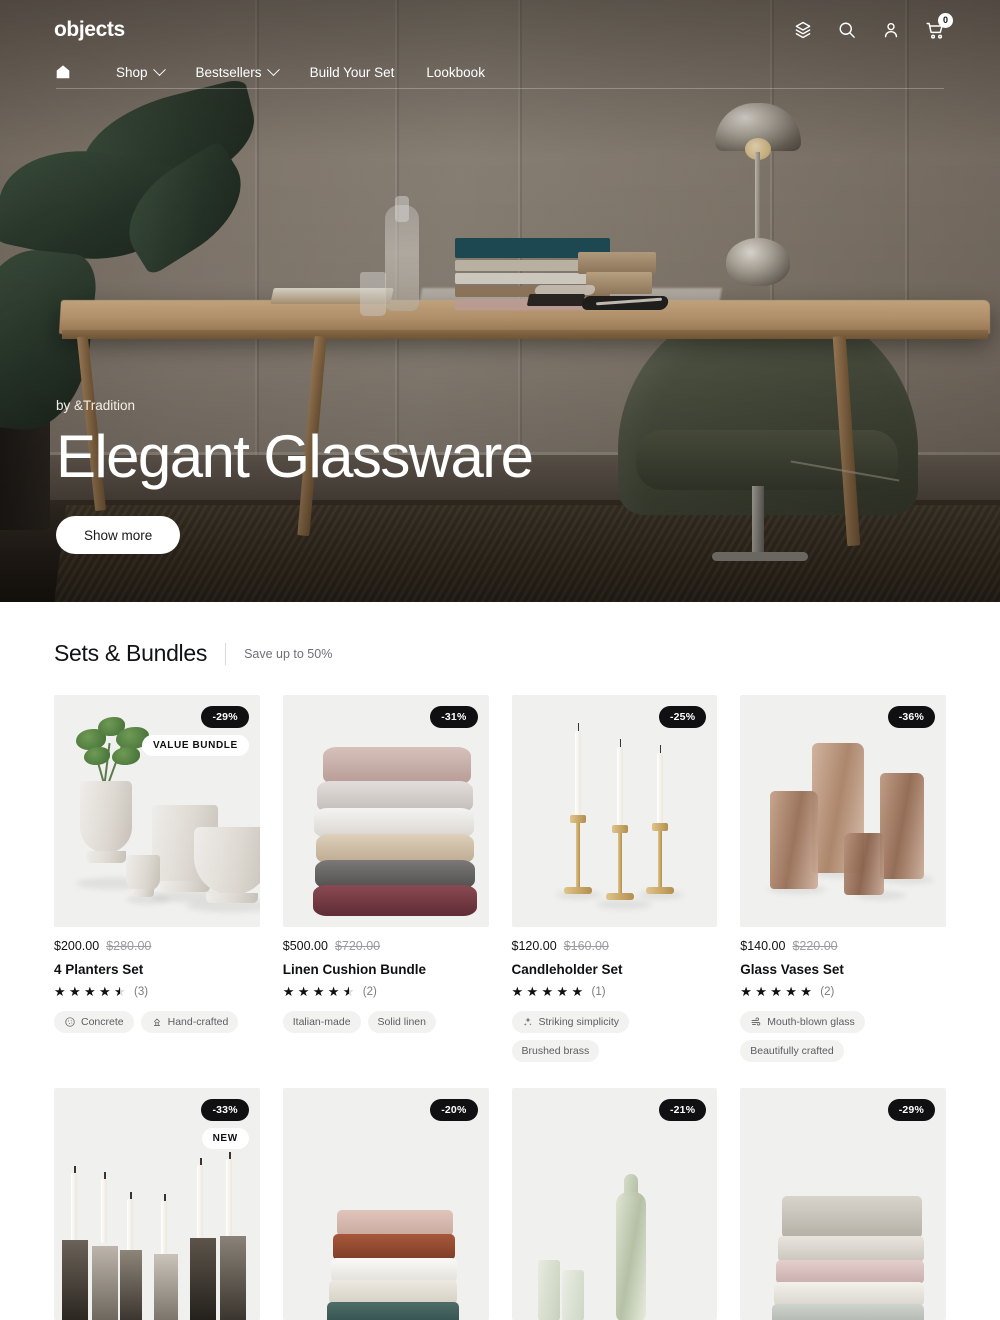 This screenshot has height=1320, width=1000. I want to click on discount-badge: -21%, so click(682, 1110).